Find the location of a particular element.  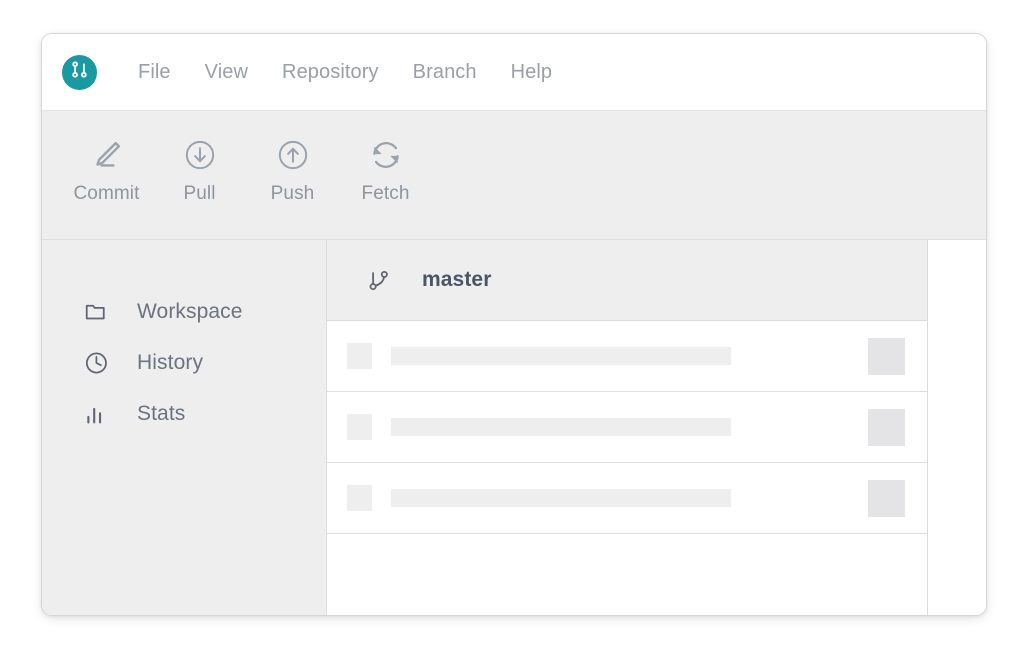

branch-header: master is located at coordinates (627, 280).